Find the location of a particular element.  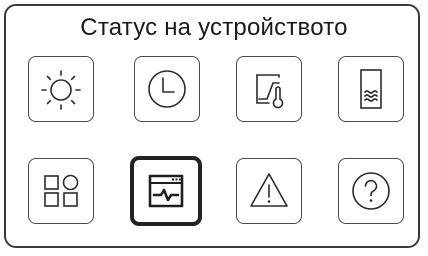

warning-icon is located at coordinates (269, 190).